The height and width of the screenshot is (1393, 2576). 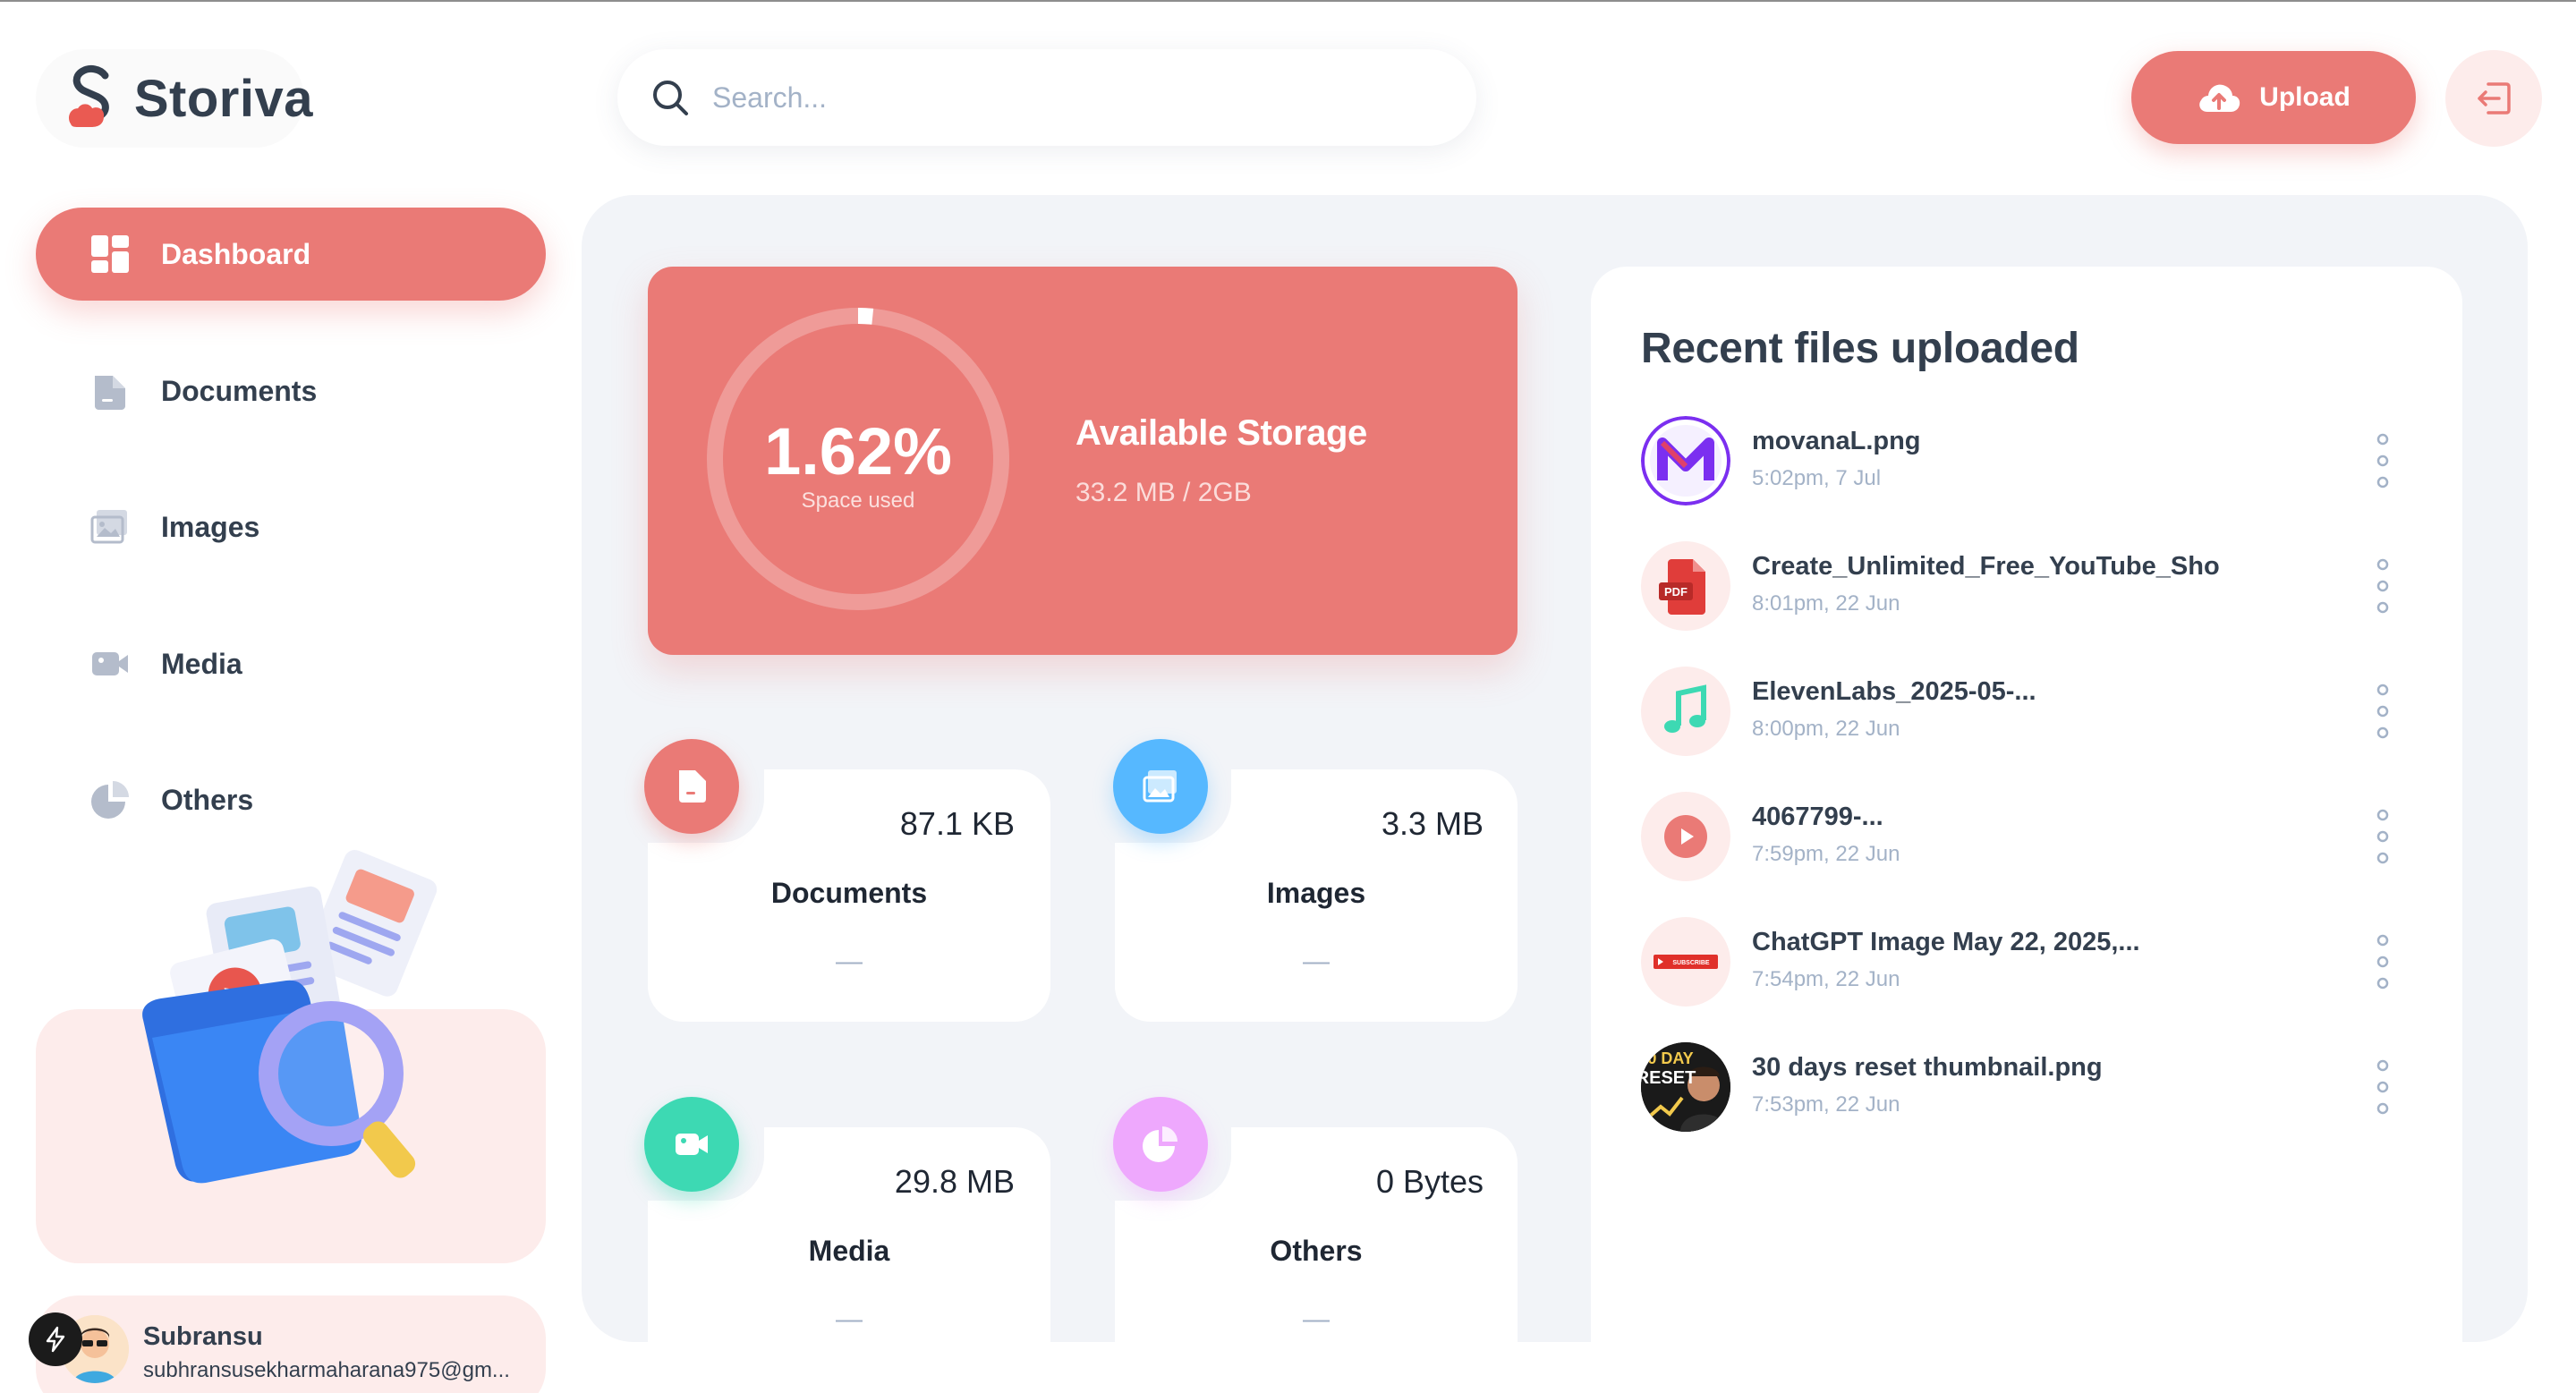 I want to click on thumbnail-text-bottom: RESET, so click(x=1668, y=1078).